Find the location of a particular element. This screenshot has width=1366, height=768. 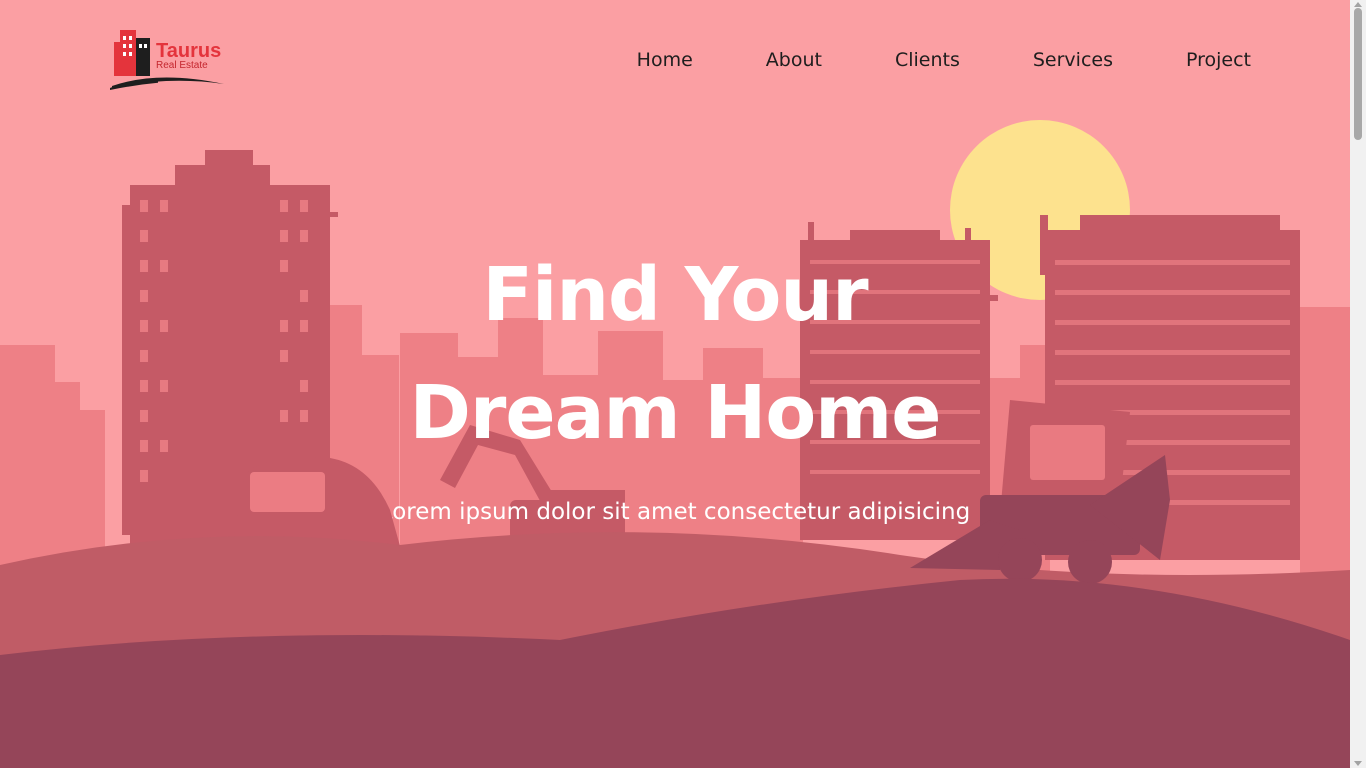

nav-link-about: About is located at coordinates (794, 60).